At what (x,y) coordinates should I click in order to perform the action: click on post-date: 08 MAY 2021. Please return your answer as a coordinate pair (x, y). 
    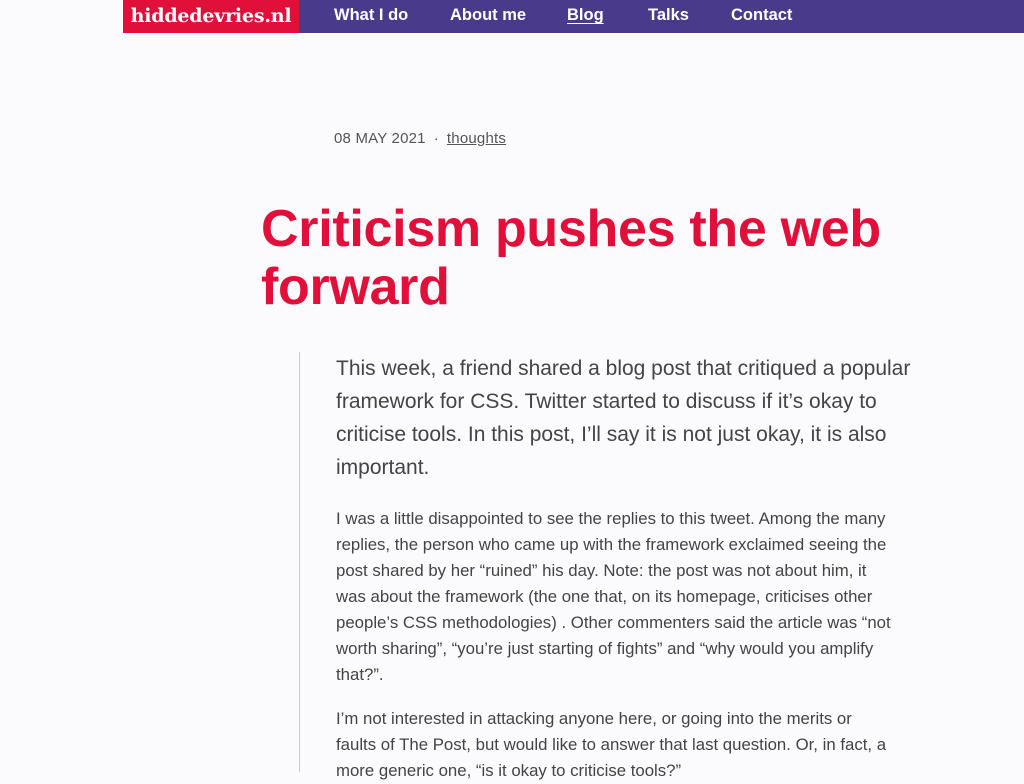
    Looking at the image, I should click on (380, 138).